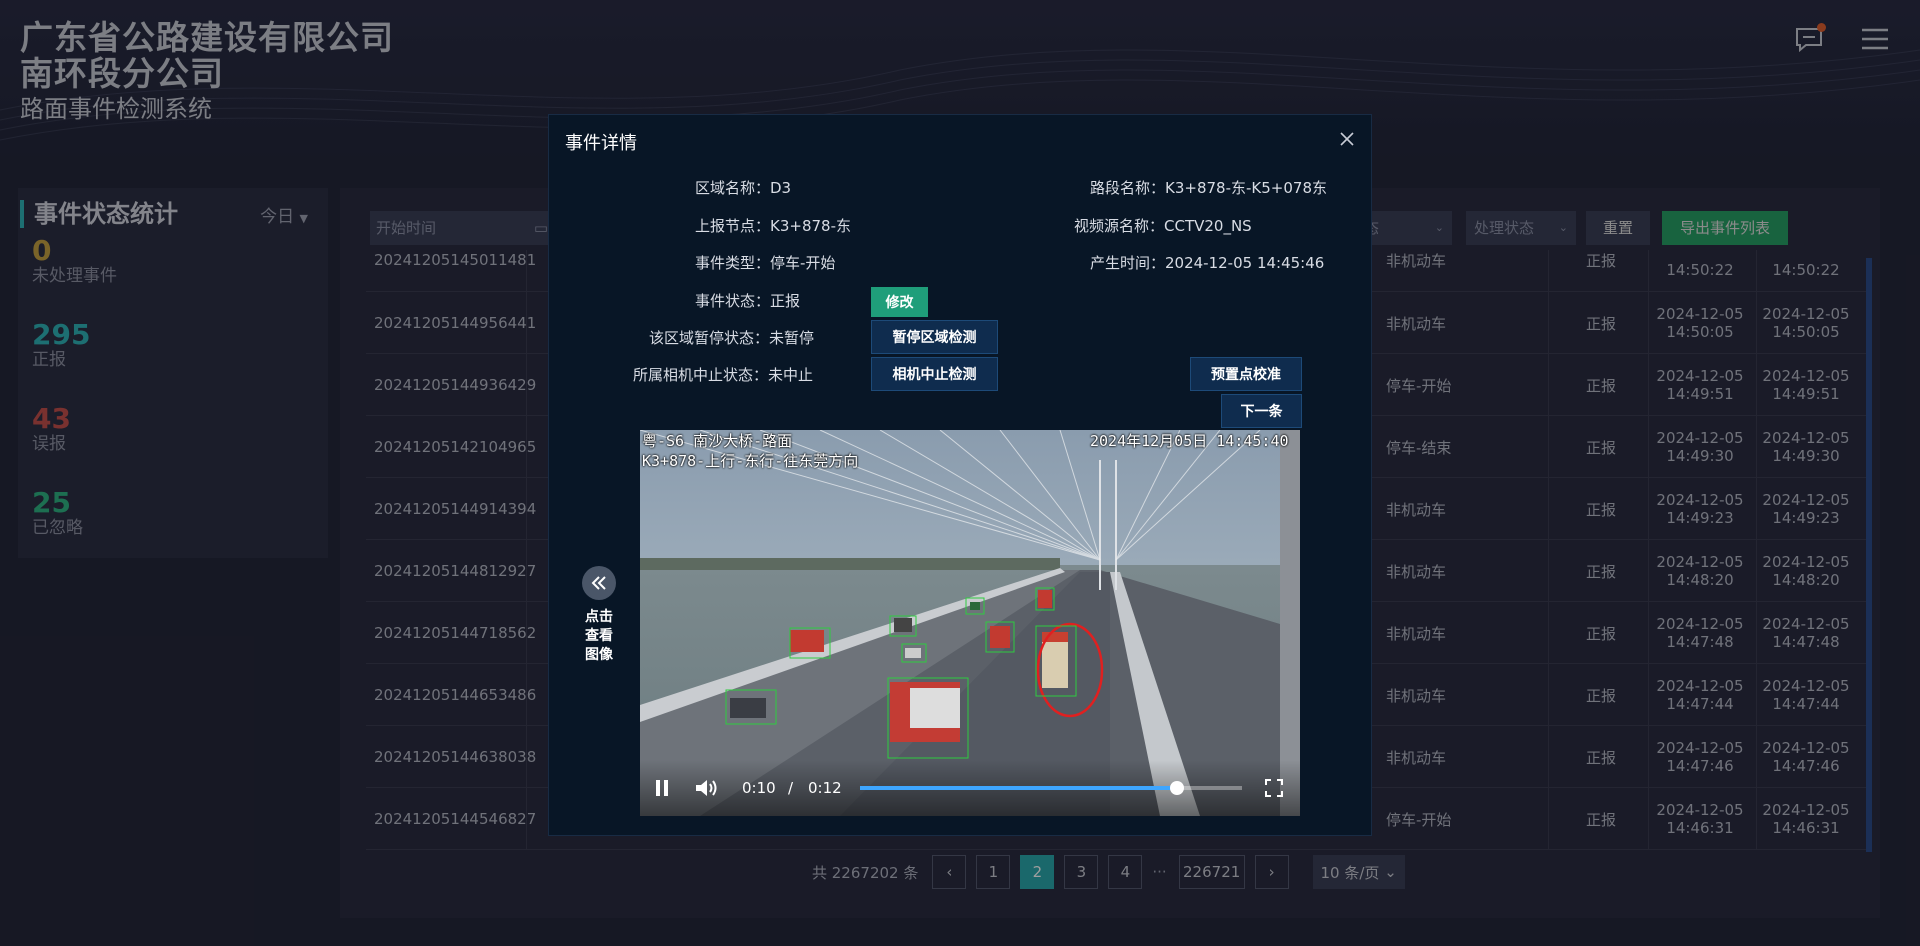  I want to click on event-type: 事件类型：停车-开始, so click(765, 263).